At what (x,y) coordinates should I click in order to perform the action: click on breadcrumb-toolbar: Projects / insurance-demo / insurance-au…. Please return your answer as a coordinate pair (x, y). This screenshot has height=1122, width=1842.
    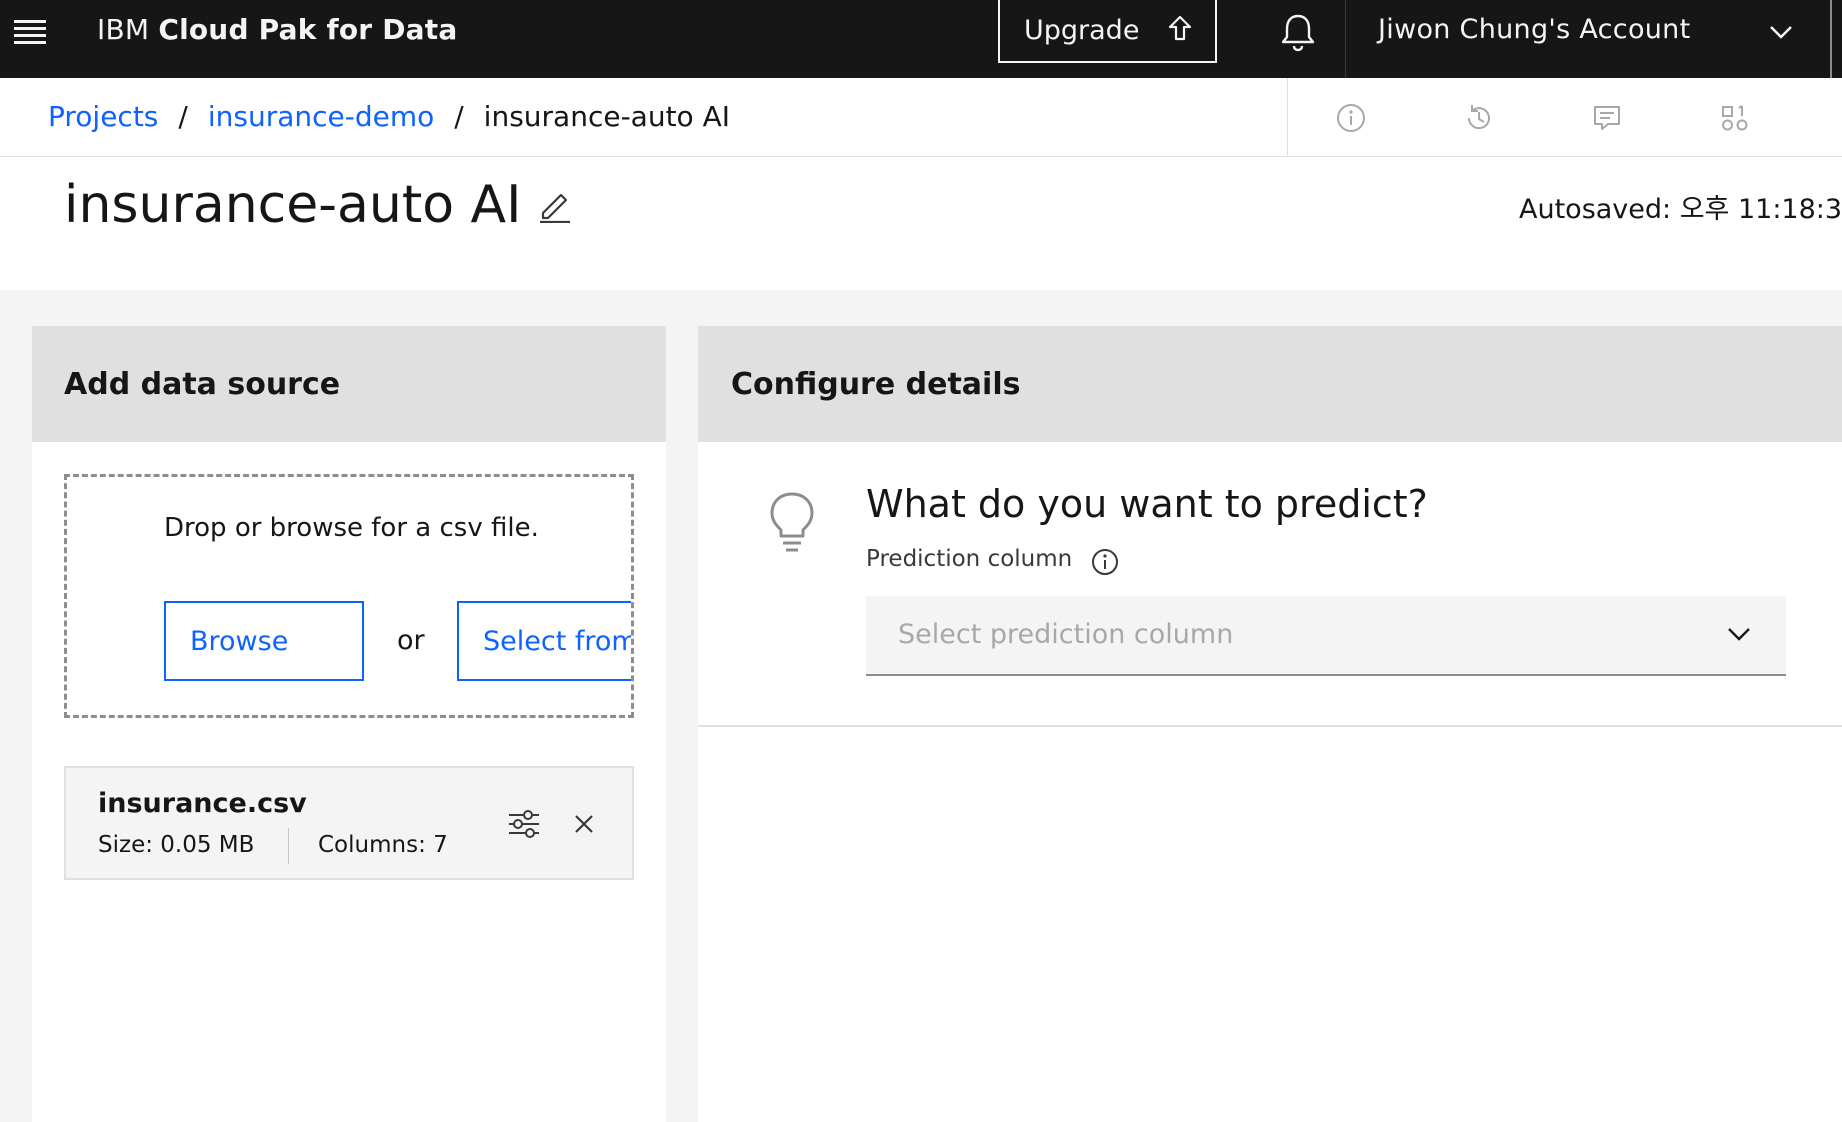
    Looking at the image, I should click on (921, 117).